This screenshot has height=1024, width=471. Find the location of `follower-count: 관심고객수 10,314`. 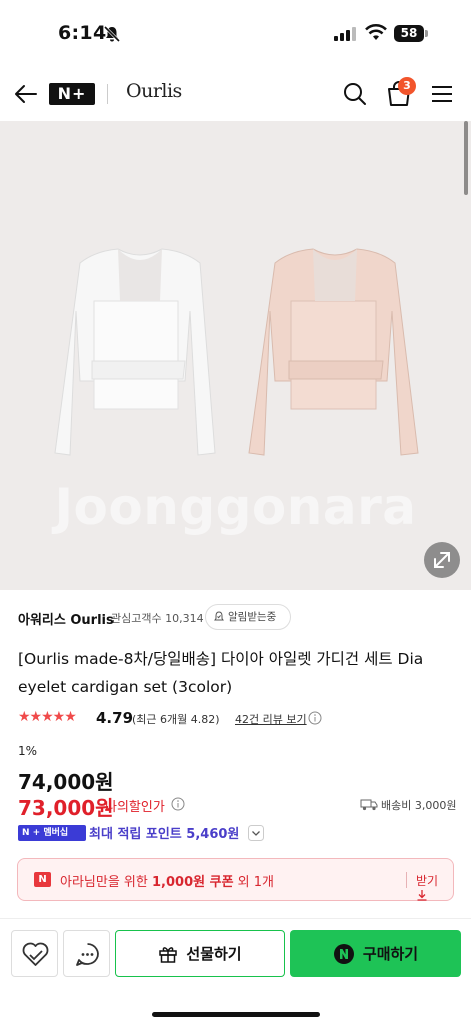

follower-count: 관심고객수 10,314 is located at coordinates (157, 618).